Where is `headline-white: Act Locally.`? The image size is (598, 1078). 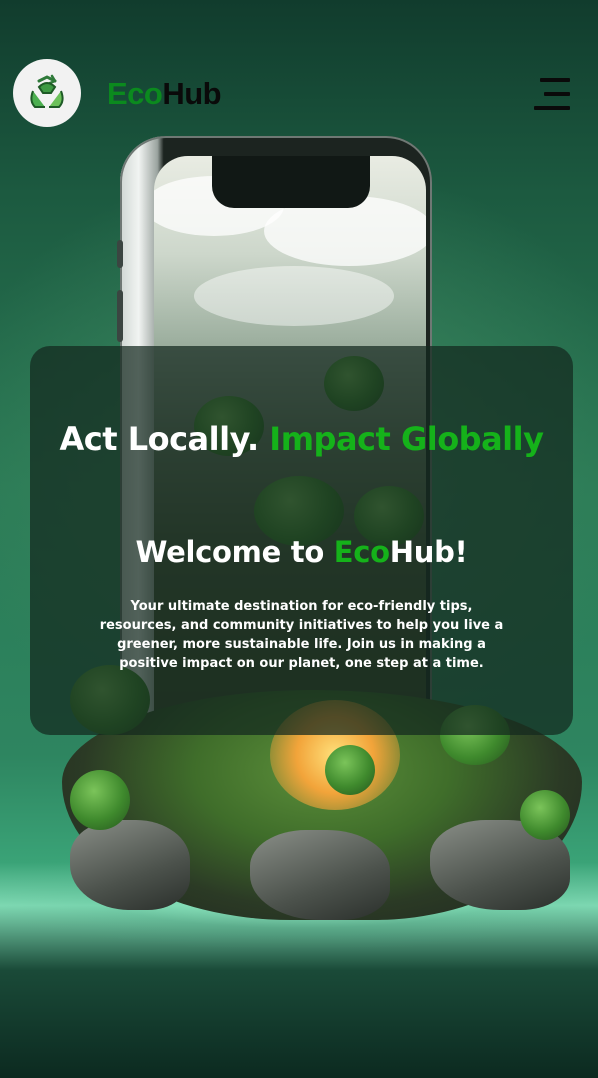
headline-white: Act Locally. is located at coordinates (159, 439).